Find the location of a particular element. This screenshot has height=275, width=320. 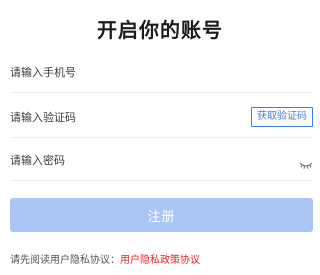

agreement-prompt: 请先阅读用户隐私协议： is located at coordinates (65, 260).